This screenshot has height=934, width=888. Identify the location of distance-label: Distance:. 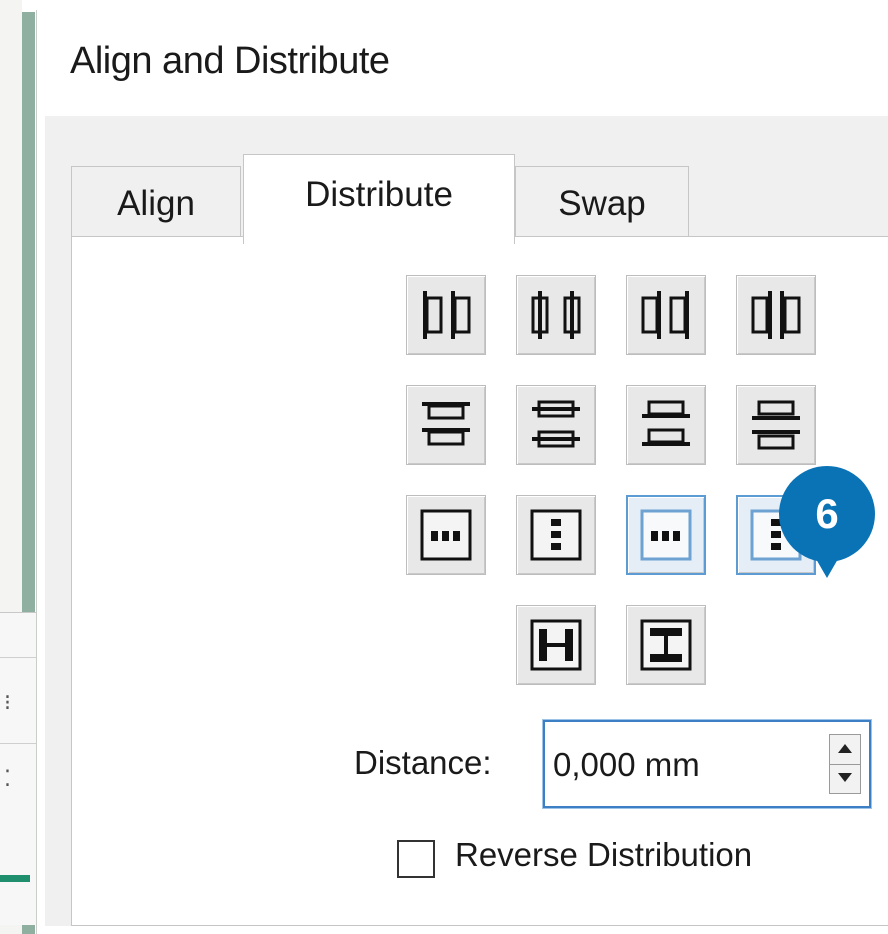
(423, 762).